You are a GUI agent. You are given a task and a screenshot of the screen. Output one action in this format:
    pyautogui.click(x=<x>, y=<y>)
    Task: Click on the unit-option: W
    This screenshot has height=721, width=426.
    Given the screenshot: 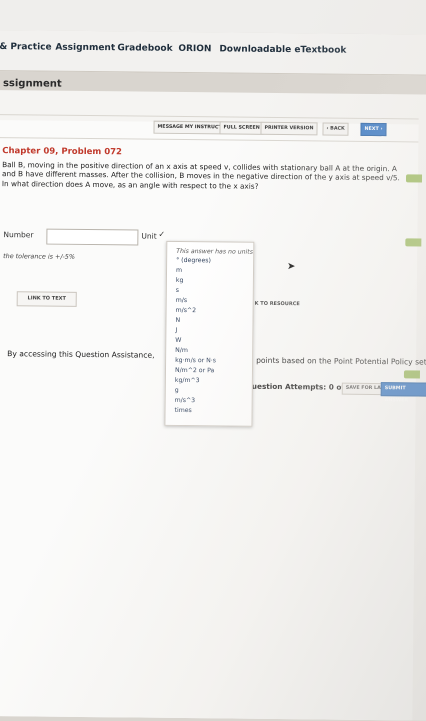 What is the action you would take?
    pyautogui.click(x=178, y=340)
    